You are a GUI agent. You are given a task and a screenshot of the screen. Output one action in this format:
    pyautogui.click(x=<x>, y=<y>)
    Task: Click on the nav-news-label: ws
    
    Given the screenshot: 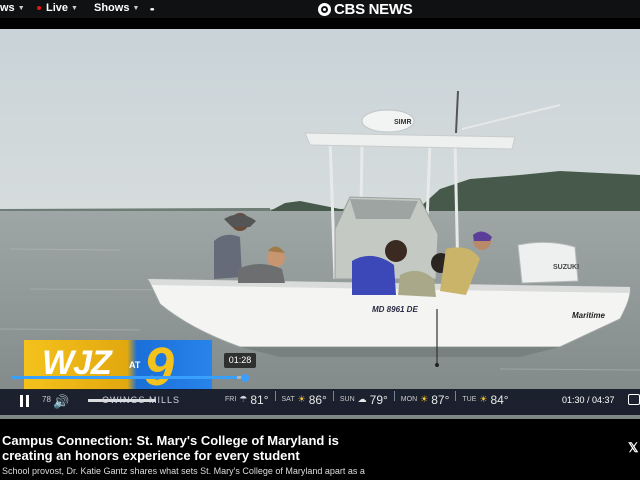 What is the action you would take?
    pyautogui.click(x=7, y=8)
    